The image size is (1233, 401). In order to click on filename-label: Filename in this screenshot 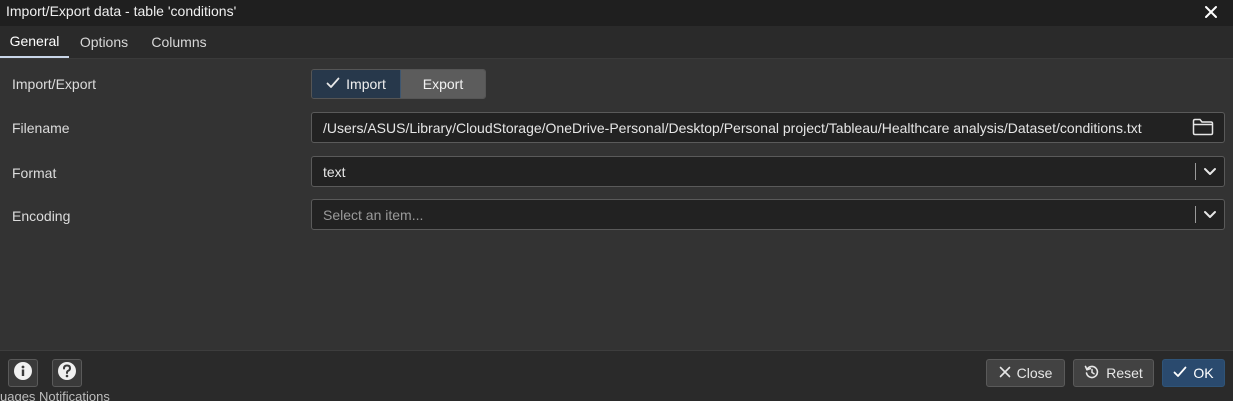, I will do `click(41, 128)`.